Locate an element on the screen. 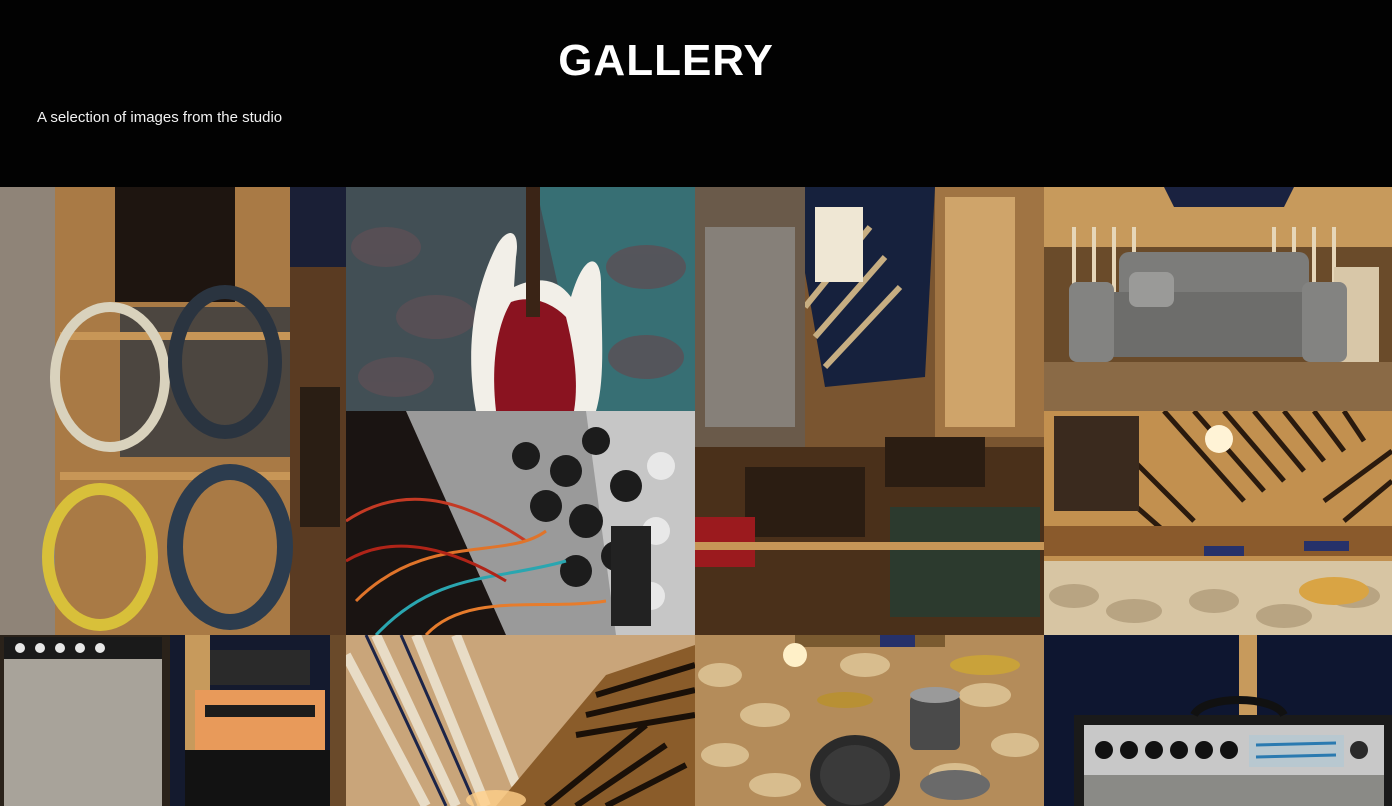 The image size is (1392, 806). page-subtitle: A selection of images from the studio is located at coordinates (160, 117).